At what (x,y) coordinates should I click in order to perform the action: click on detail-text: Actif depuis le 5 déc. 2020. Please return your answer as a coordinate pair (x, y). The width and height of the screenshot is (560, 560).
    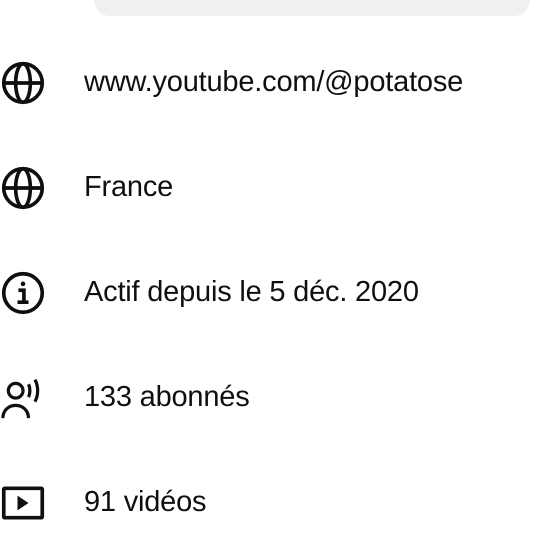
    Looking at the image, I should click on (251, 292).